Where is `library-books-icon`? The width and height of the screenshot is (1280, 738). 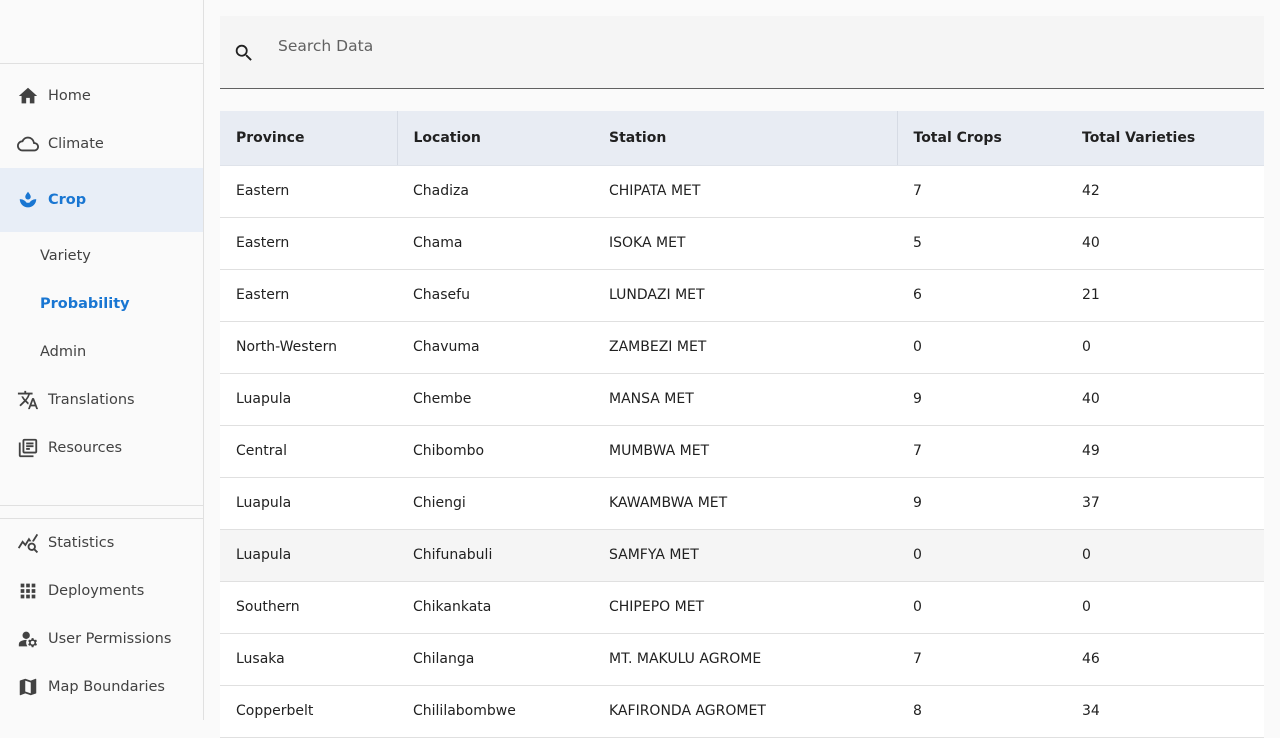
library-books-icon is located at coordinates (28, 448).